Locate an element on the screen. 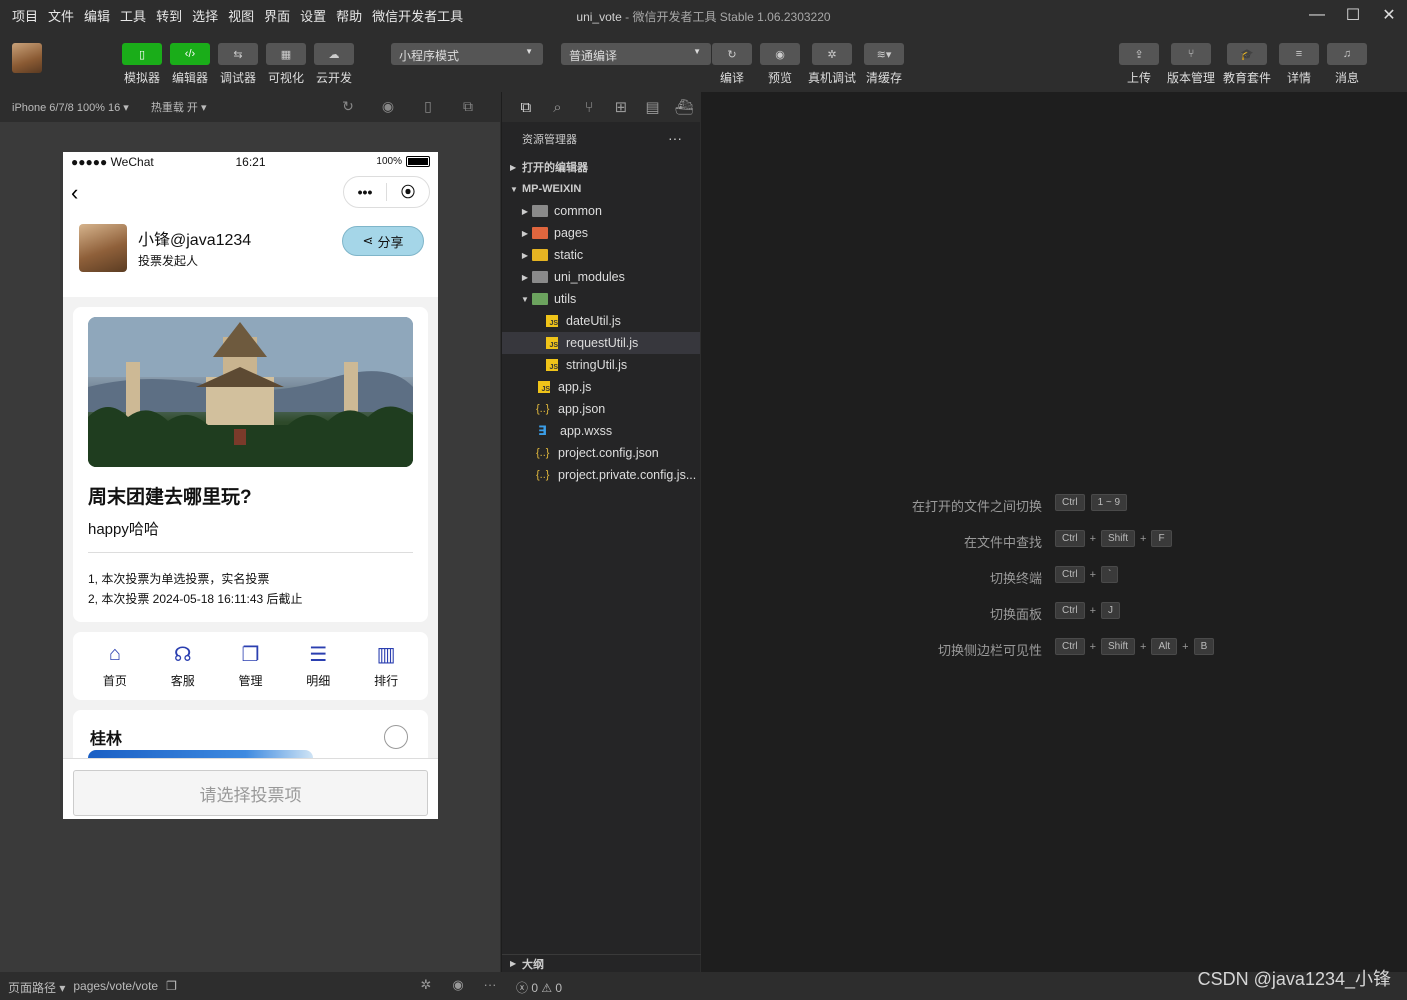 The height and width of the screenshot is (1000, 1407). tree-file: {..} project.config.json is located at coordinates (601, 453).